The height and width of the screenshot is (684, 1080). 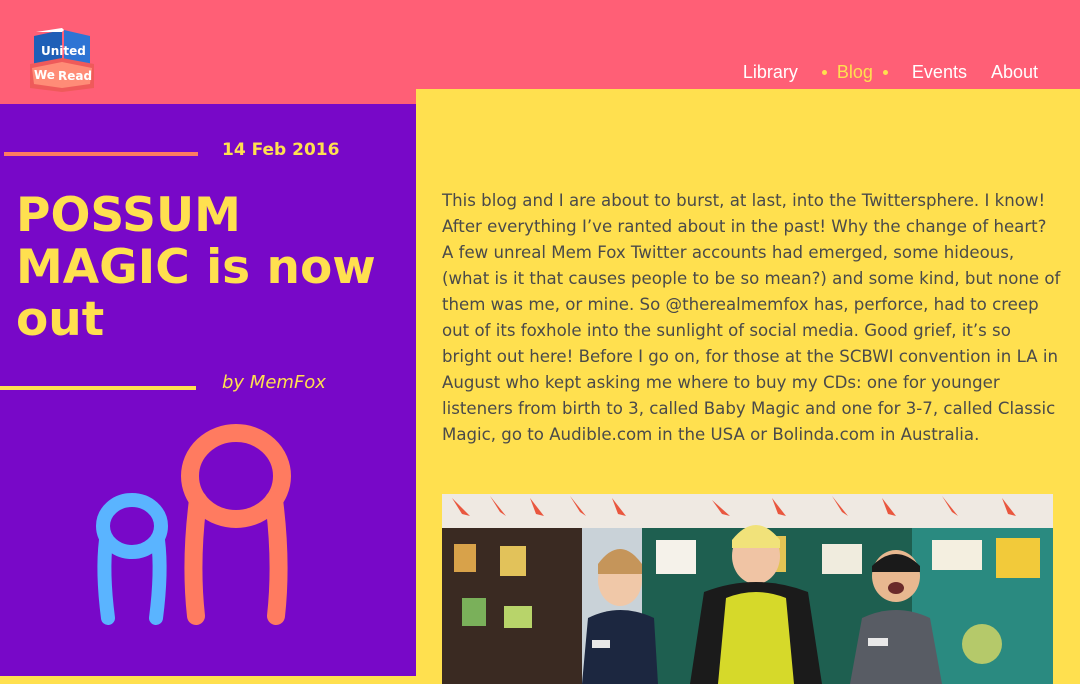 What do you see at coordinates (1014, 72) in the screenshot?
I see `nav-about: About` at bounding box center [1014, 72].